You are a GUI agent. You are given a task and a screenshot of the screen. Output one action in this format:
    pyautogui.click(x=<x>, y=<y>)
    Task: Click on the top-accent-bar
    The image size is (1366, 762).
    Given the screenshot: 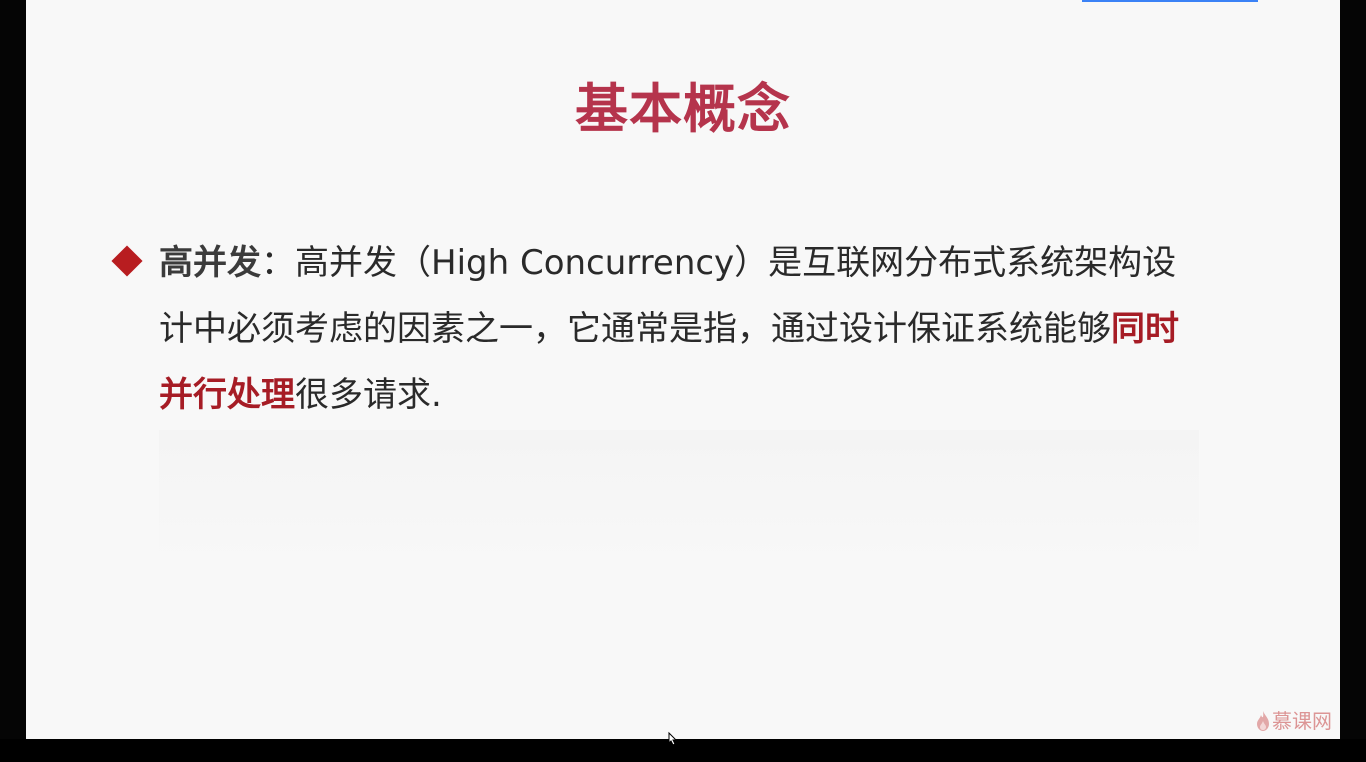 What is the action you would take?
    pyautogui.click(x=1170, y=1)
    